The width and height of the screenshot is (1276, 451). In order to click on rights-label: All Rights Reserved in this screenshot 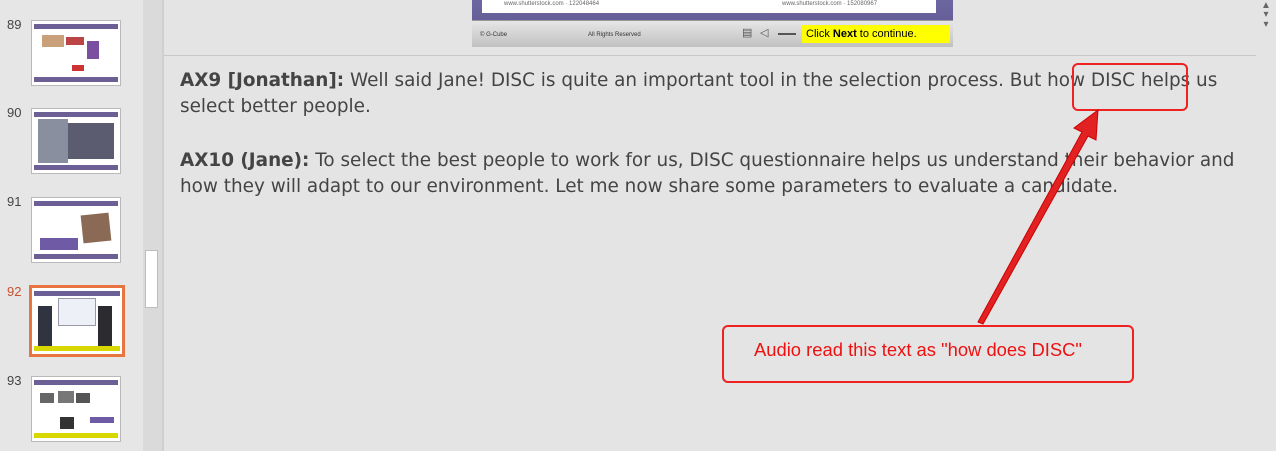, I will do `click(614, 35)`.